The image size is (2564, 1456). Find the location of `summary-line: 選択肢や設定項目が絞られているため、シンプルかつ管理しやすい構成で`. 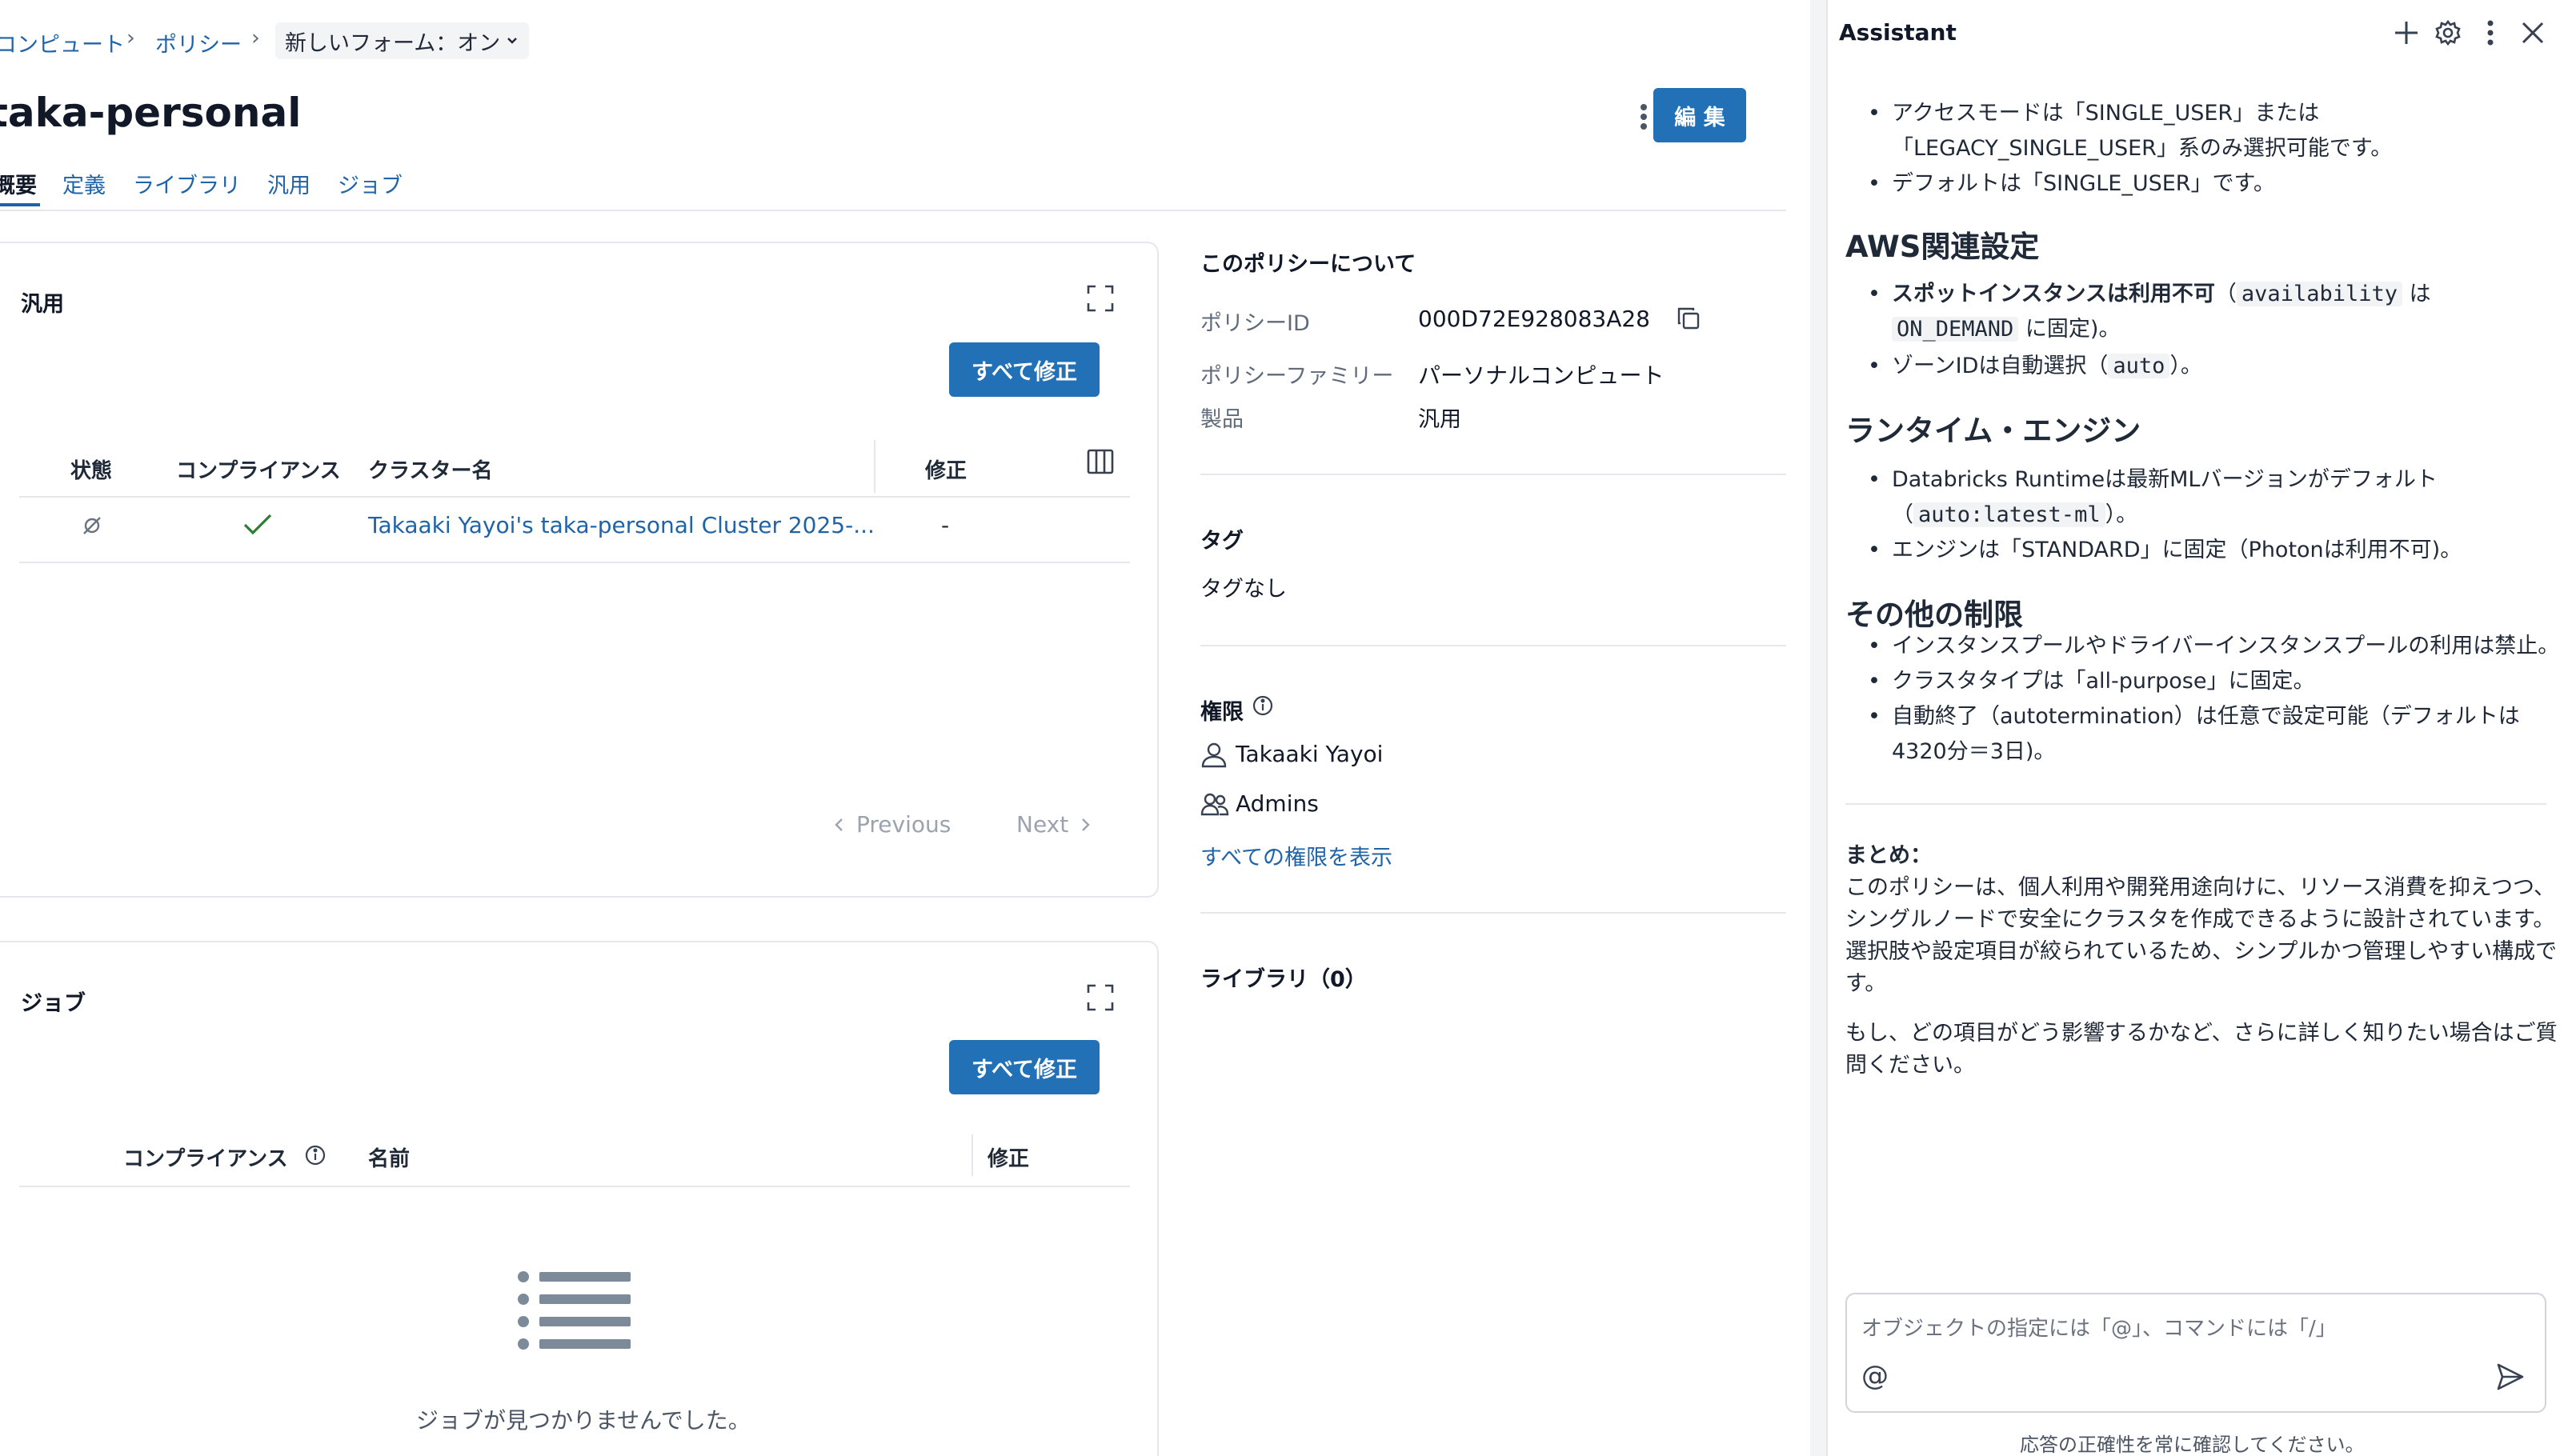

summary-line: 選択肢や設定項目が絞られているため、シンプルかつ管理しやすい構成で is located at coordinates (2201, 951).